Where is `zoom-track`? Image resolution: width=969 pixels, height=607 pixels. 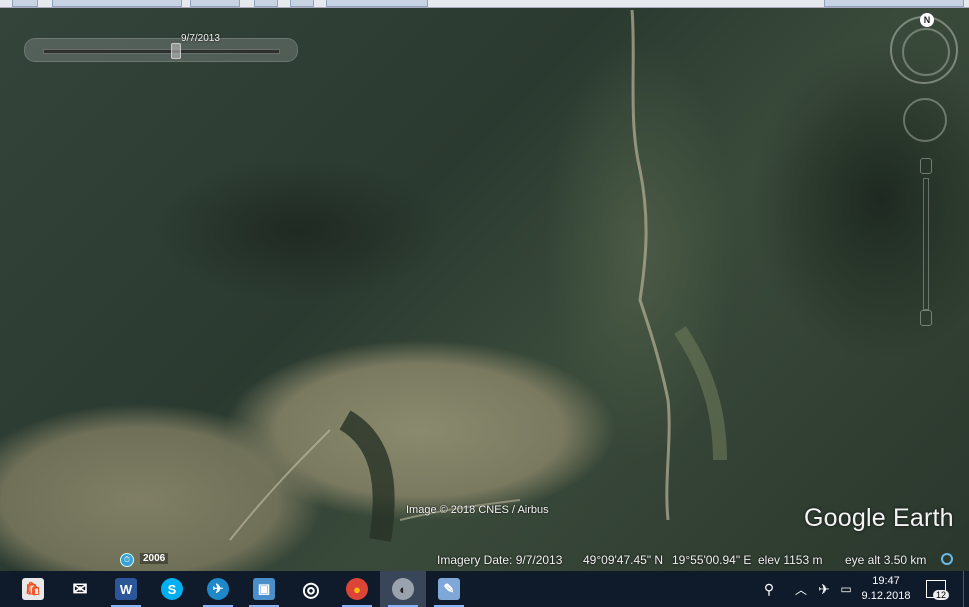 zoom-track is located at coordinates (926, 244).